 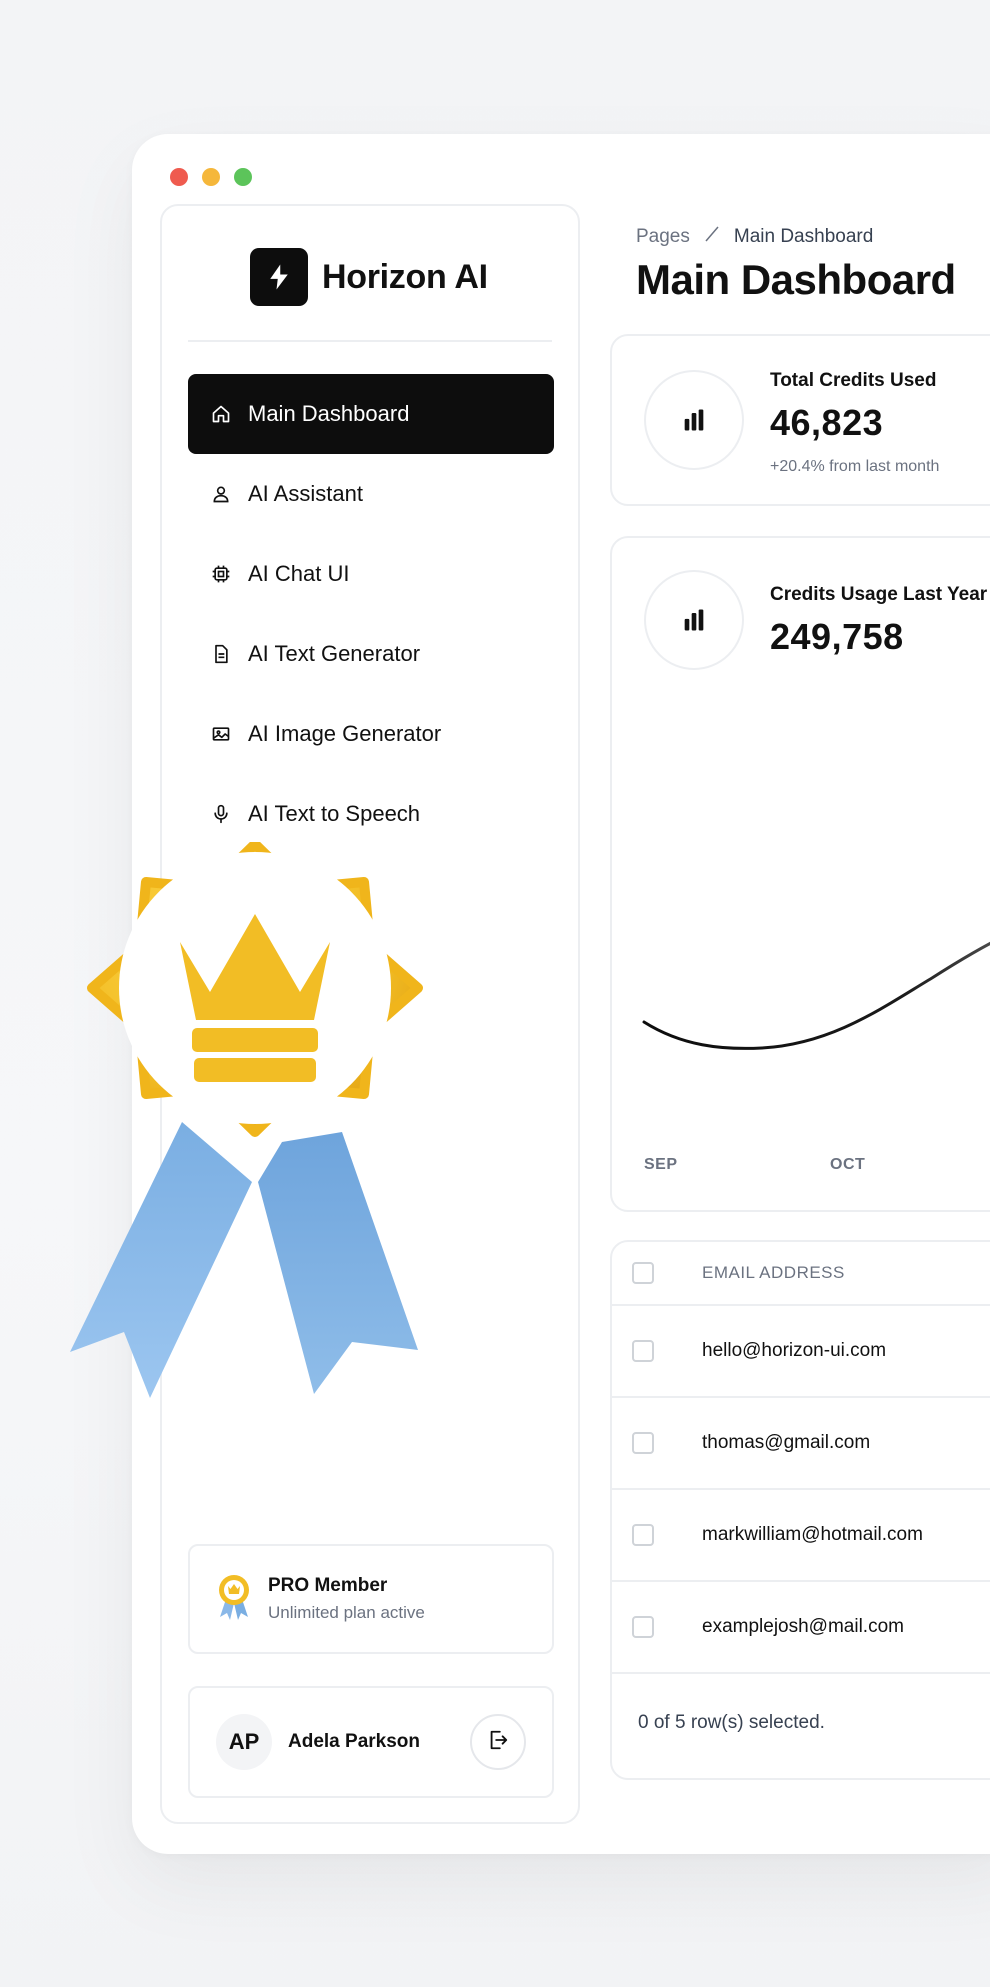 What do you see at coordinates (179, 177) in the screenshot?
I see `close-window-button` at bounding box center [179, 177].